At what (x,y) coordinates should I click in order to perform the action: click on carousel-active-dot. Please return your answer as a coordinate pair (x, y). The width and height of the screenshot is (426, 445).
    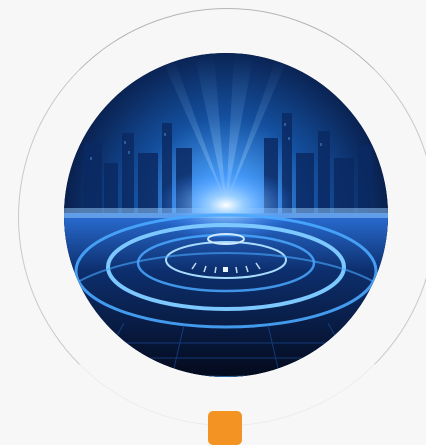
    Looking at the image, I should click on (225, 428).